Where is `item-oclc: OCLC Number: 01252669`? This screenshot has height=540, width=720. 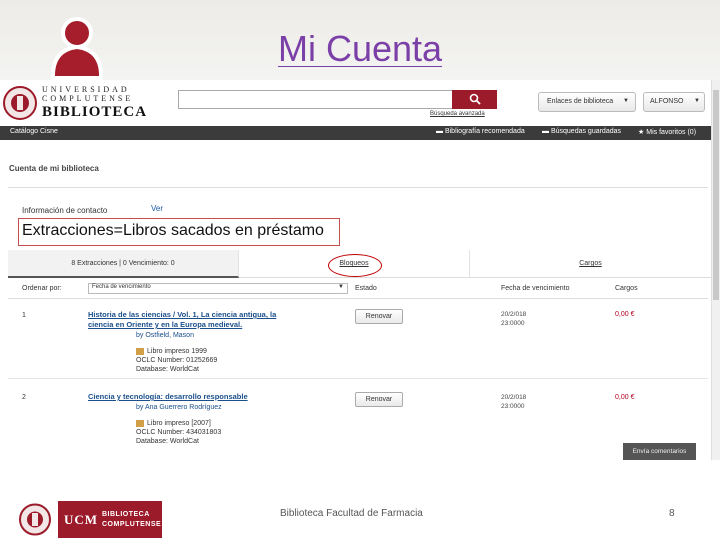 item-oclc: OCLC Number: 01252669 is located at coordinates (177, 360).